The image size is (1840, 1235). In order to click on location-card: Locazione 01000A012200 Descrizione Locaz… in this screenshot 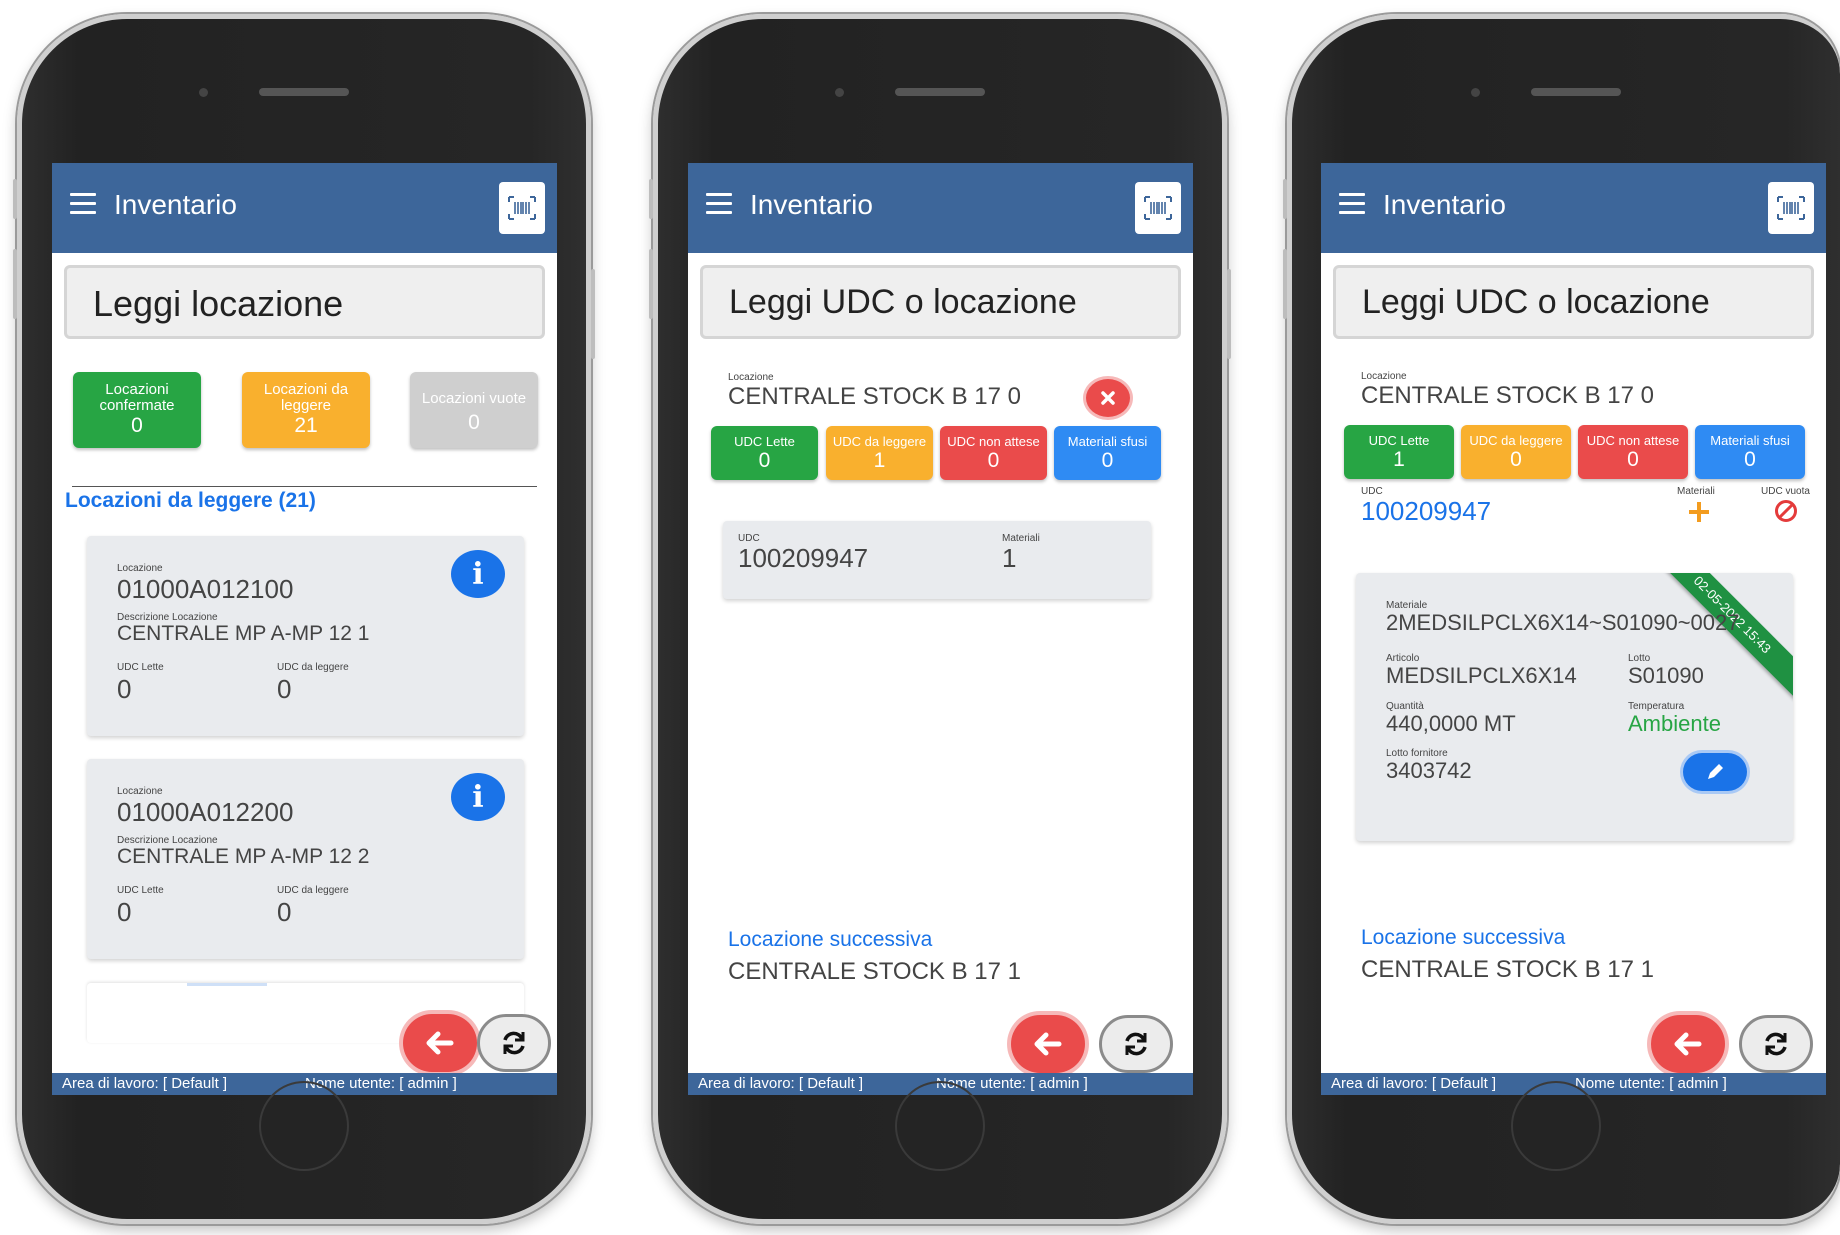, I will do `click(305, 859)`.